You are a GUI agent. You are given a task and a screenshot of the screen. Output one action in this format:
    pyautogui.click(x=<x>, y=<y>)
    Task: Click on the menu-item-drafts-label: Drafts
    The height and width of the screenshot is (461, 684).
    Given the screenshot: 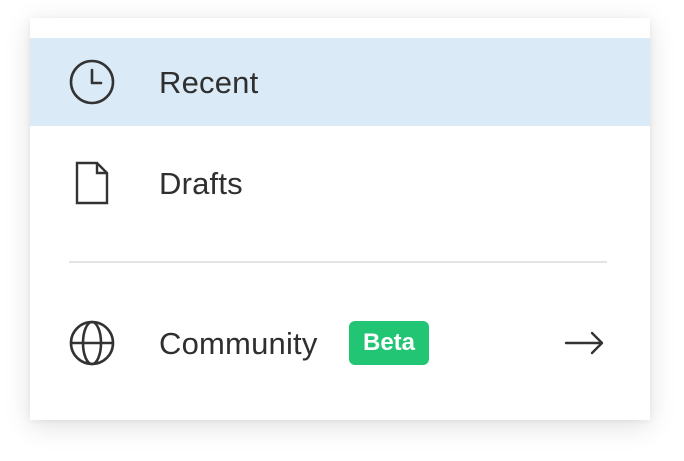 What is the action you would take?
    pyautogui.click(x=201, y=183)
    